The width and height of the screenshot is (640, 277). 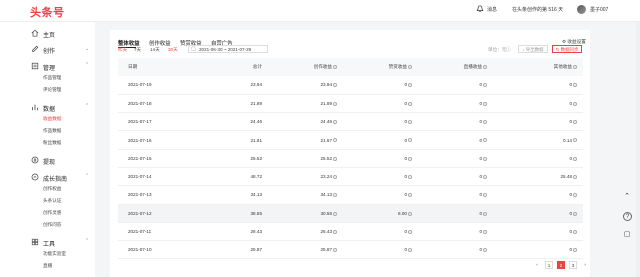 I want to click on export-button: ↓ 导出数据, so click(x=533, y=49).